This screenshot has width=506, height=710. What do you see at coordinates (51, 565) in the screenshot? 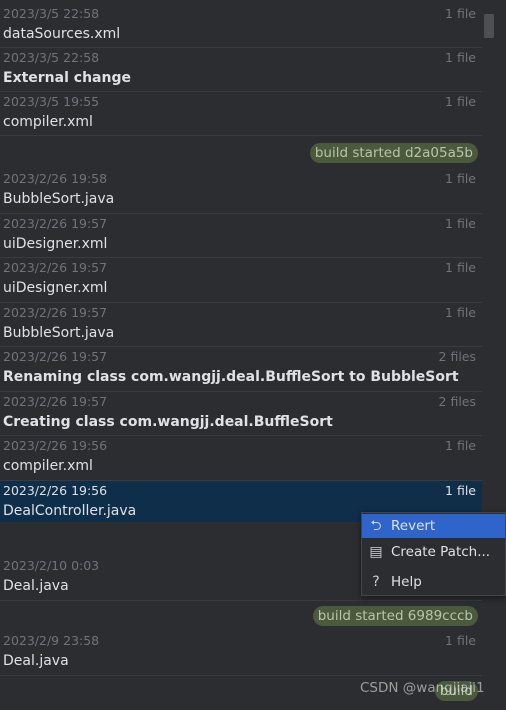
I see `entry-date: 2023/2/10 0:03` at bounding box center [51, 565].